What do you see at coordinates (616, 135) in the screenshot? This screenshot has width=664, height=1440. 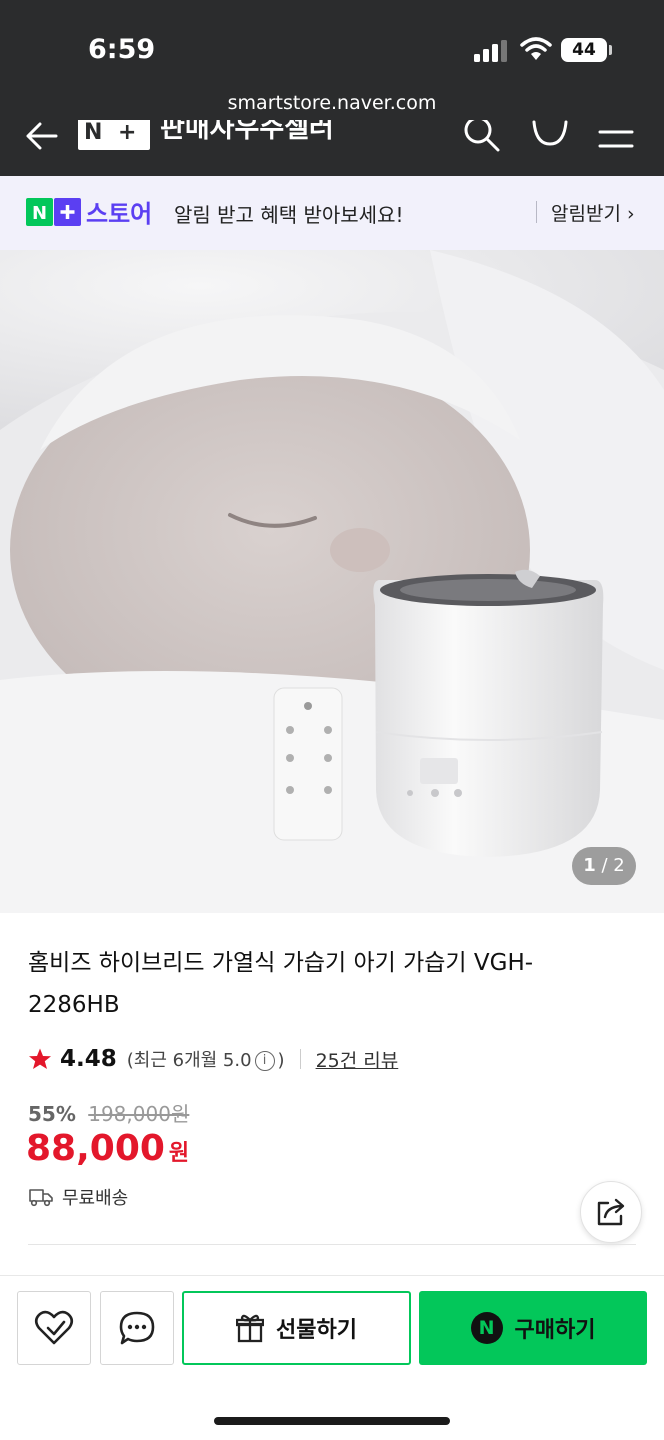 I see `menu-icon` at bounding box center [616, 135].